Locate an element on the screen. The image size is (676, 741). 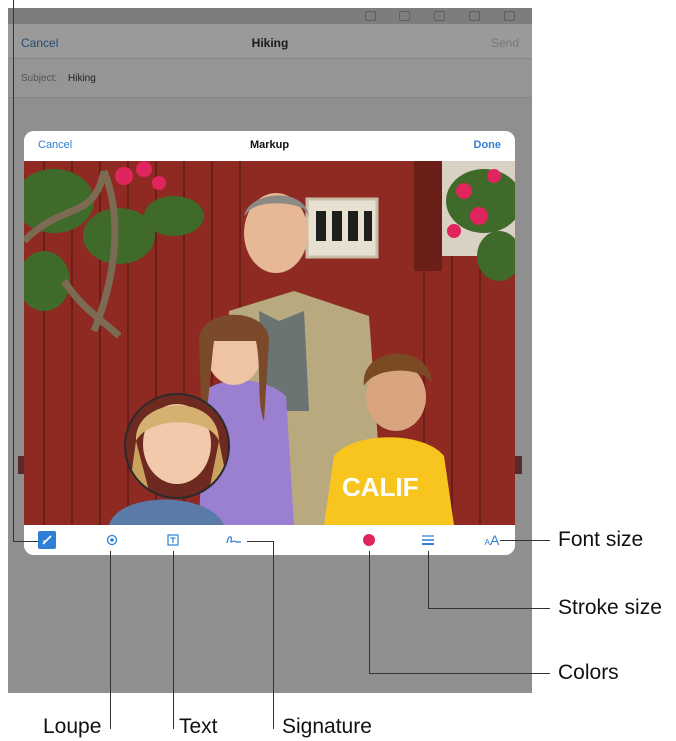
colors-callout-line-horizontal is located at coordinates (459, 673).